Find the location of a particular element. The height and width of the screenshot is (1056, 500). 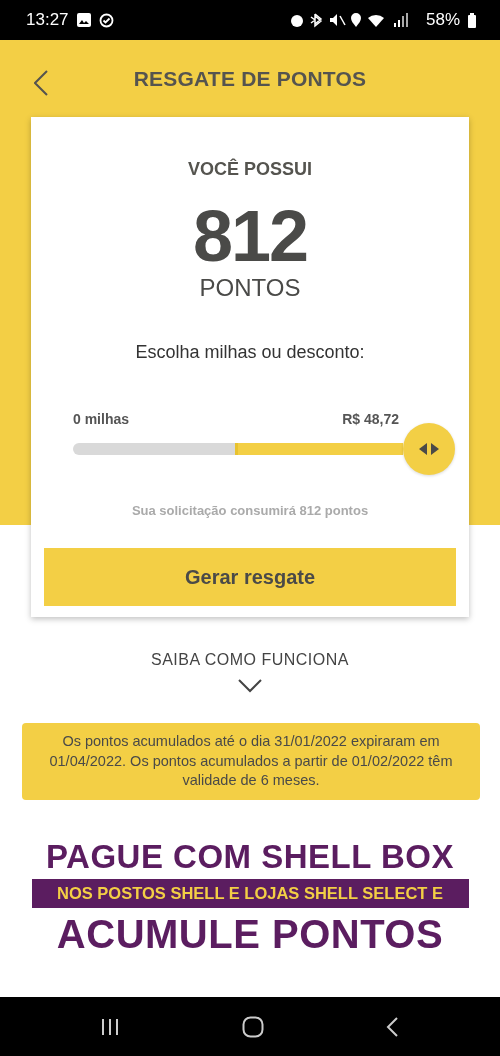

slider-min-label: 0 milhas is located at coordinates (101, 419).